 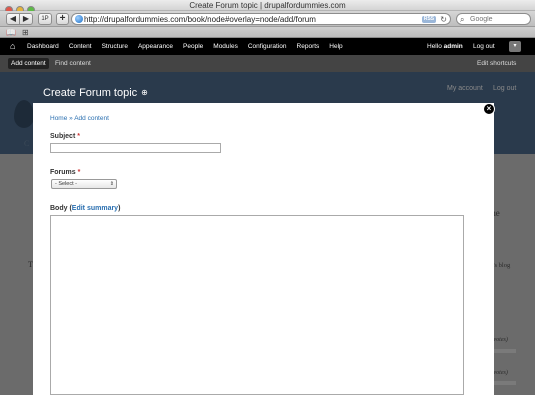 I want to click on admin-menu-content: Content, so click(x=80, y=46).